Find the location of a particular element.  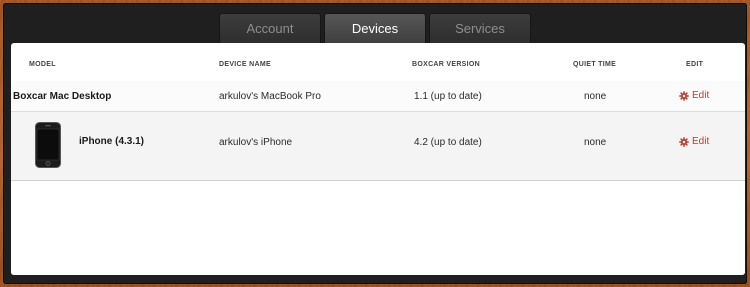

tab-account: Account is located at coordinates (270, 28).